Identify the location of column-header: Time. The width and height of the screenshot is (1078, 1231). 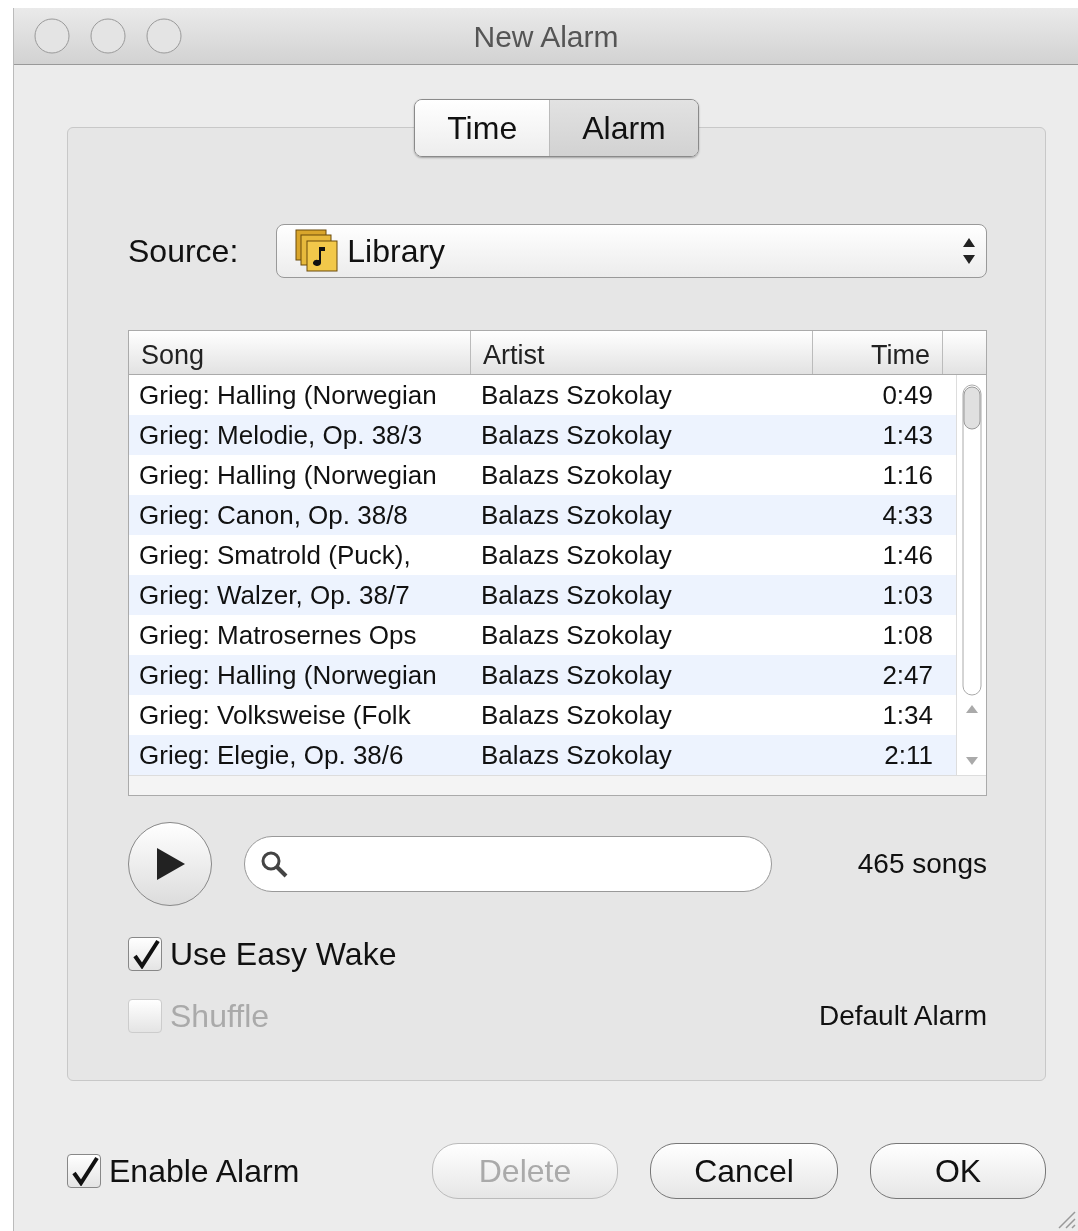
(878, 352).